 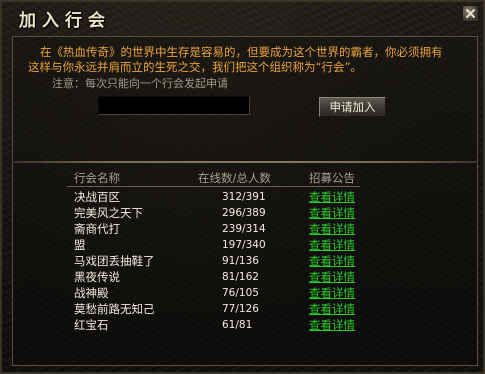 I want to click on guild-row: 盟 197/340 查看详情, so click(x=212, y=245).